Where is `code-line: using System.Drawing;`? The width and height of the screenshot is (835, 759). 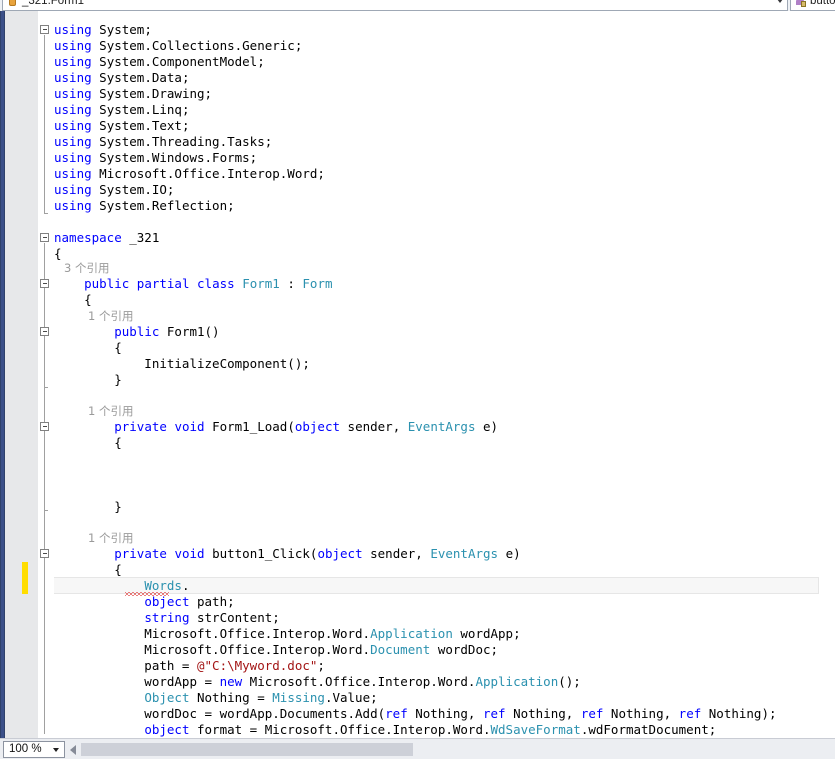 code-line: using System.Drawing; is located at coordinates (133, 94).